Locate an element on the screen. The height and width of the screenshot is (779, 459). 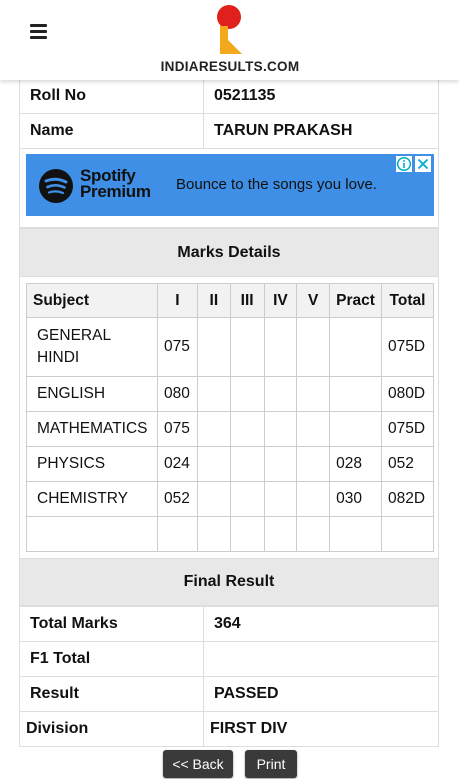
marks-header-row: Subject I II III IV V Pract Total is located at coordinates (230, 300).